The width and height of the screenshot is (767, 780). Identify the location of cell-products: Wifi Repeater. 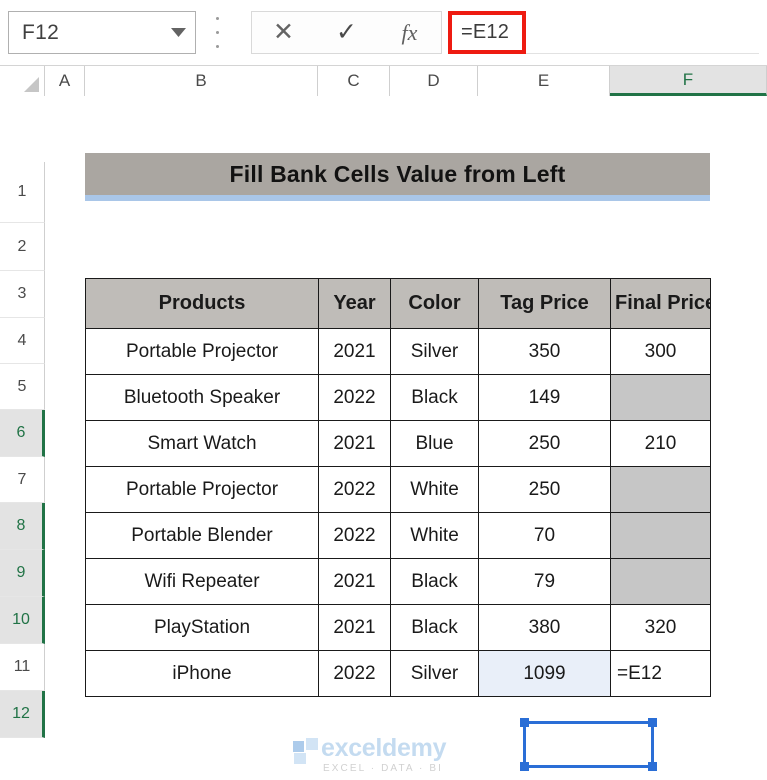
(202, 581).